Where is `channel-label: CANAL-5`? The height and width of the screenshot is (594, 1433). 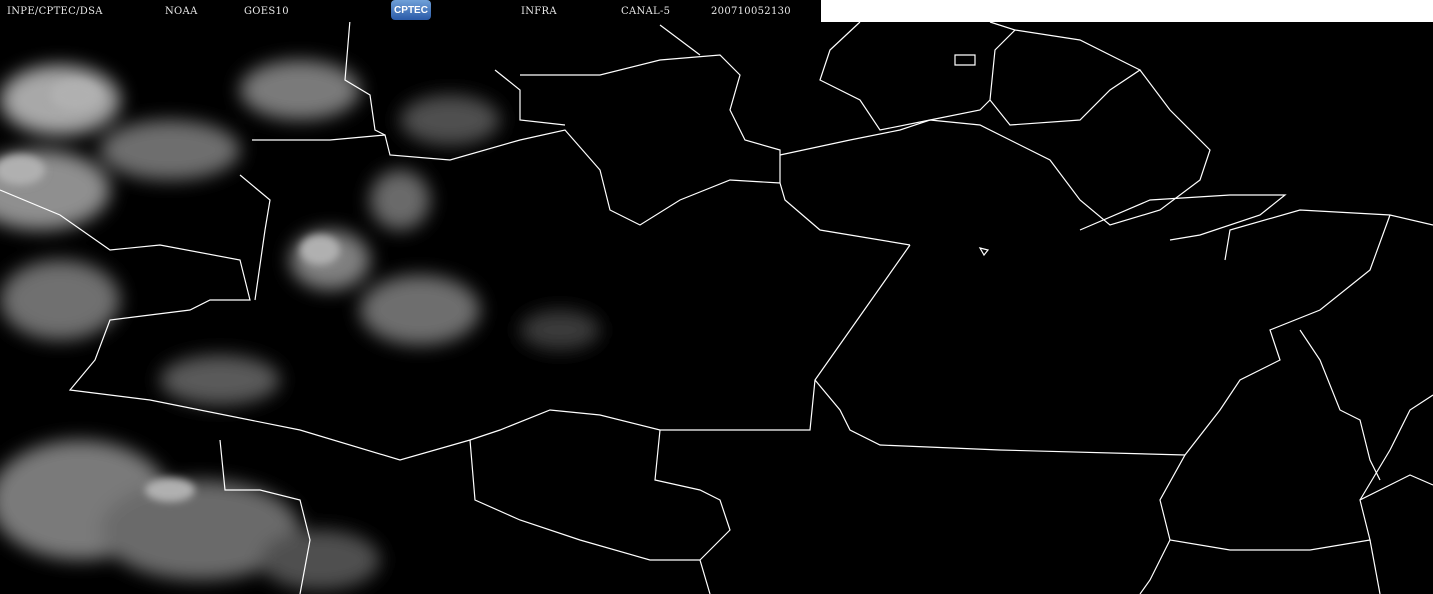
channel-label: CANAL-5 is located at coordinates (646, 11).